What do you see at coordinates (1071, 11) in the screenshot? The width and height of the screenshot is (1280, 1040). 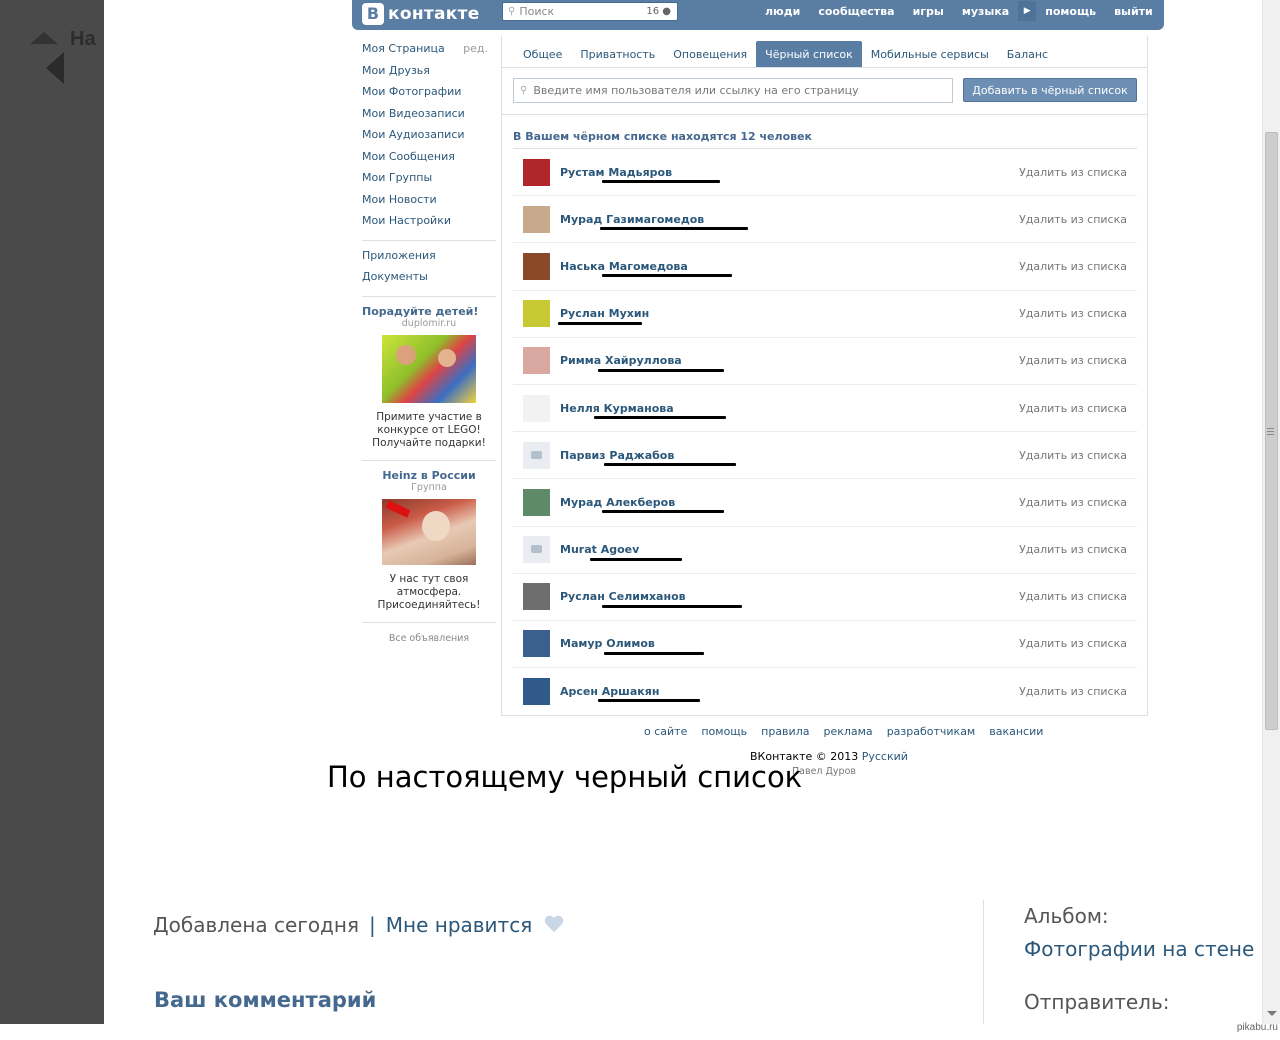 I see `vk-nav-help: помощь` at bounding box center [1071, 11].